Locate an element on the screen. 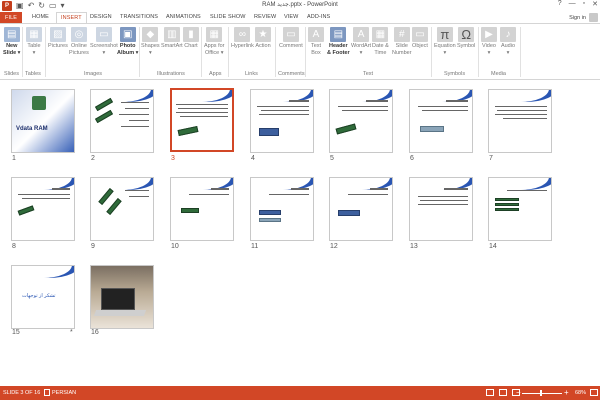 The width and height of the screenshot is (600, 400). normal-view-icon is located at coordinates (490, 392).